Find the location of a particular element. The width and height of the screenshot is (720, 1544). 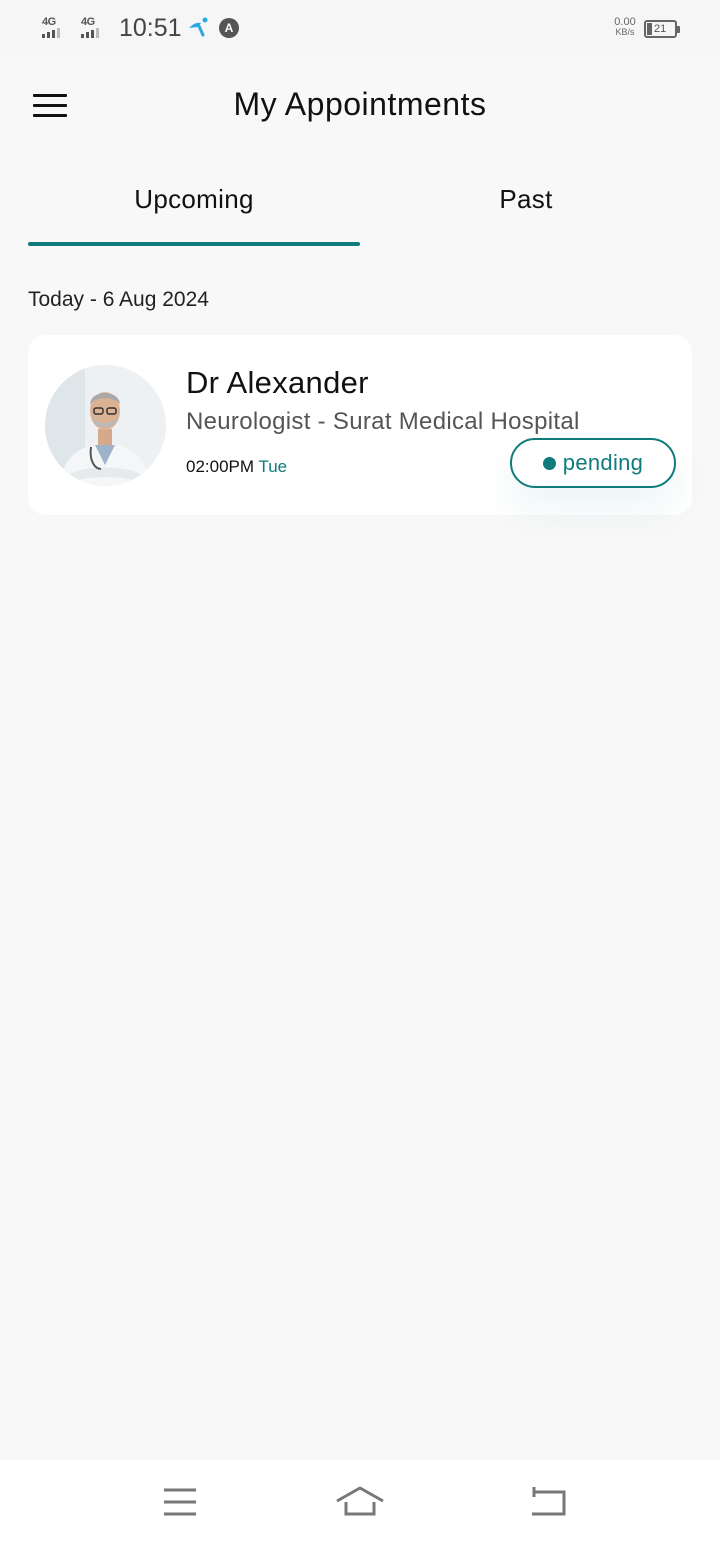

status-dot-icon is located at coordinates (549, 463).